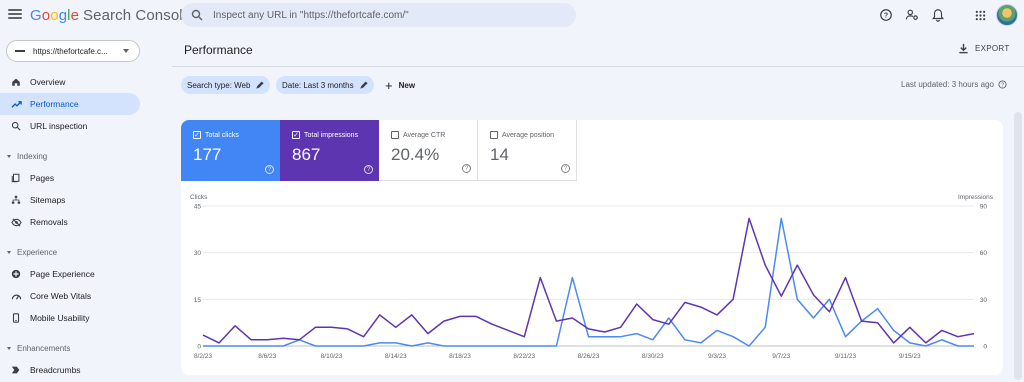 Image resolution: width=1024 pixels, height=382 pixels. Describe the element at coordinates (976, 197) in the screenshot. I see `right-axis-title: Impressions` at that location.